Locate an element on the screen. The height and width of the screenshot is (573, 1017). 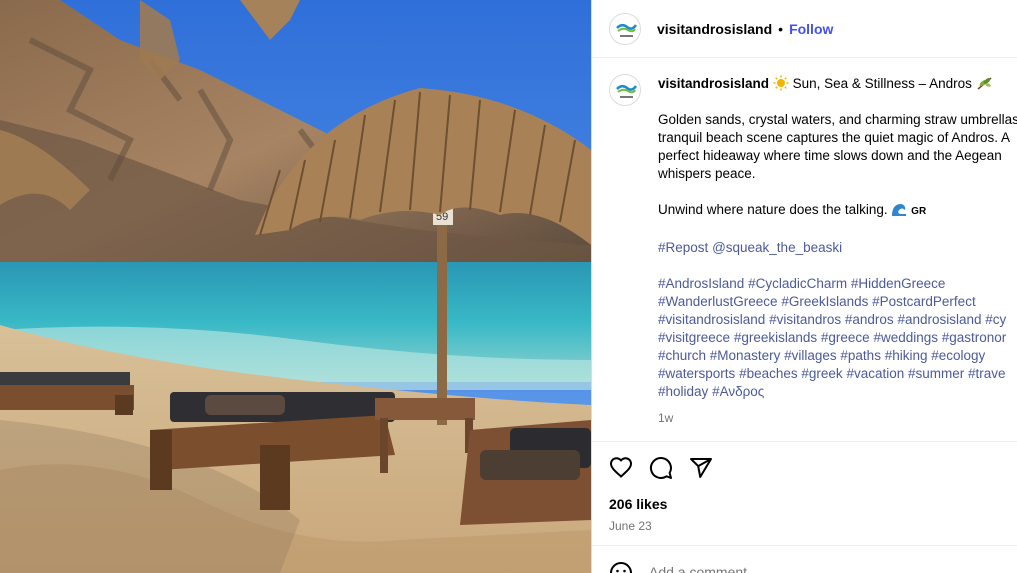
caption-avatar is located at coordinates (625, 90).